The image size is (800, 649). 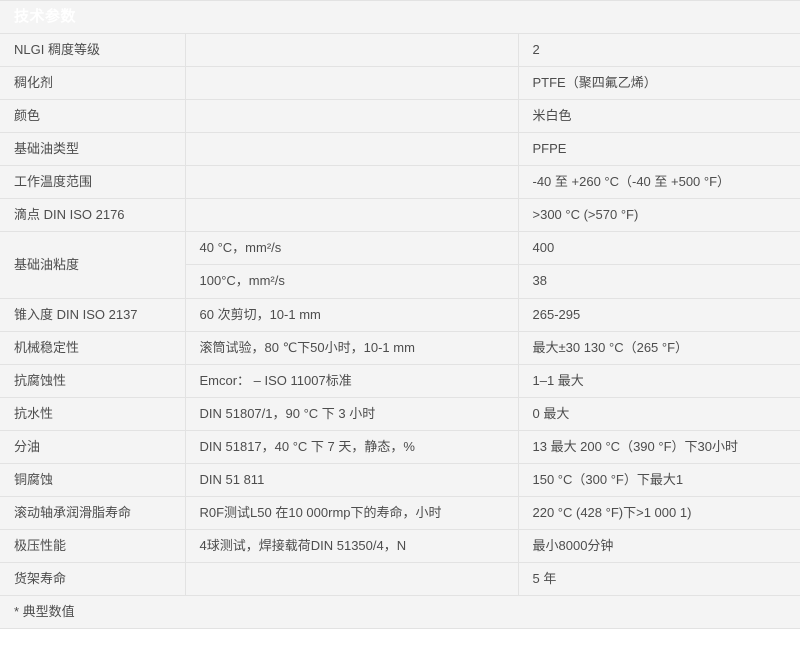 I want to click on row-method: Emcor： – ISO 11007标准, so click(x=352, y=381).